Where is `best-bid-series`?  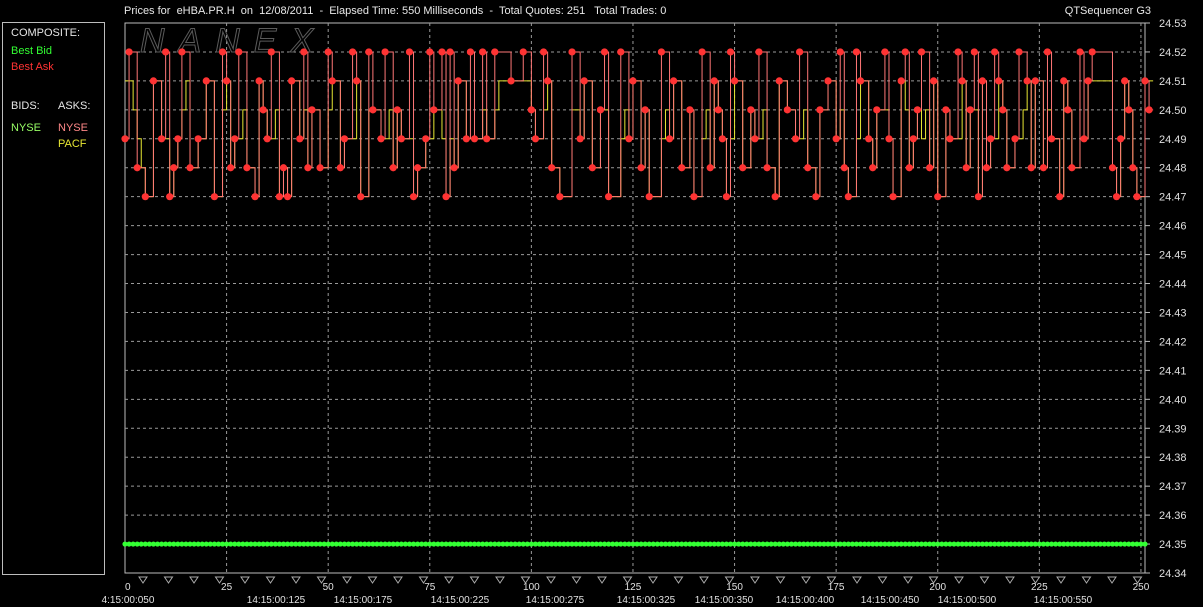
best-bid-series is located at coordinates (635, 544).